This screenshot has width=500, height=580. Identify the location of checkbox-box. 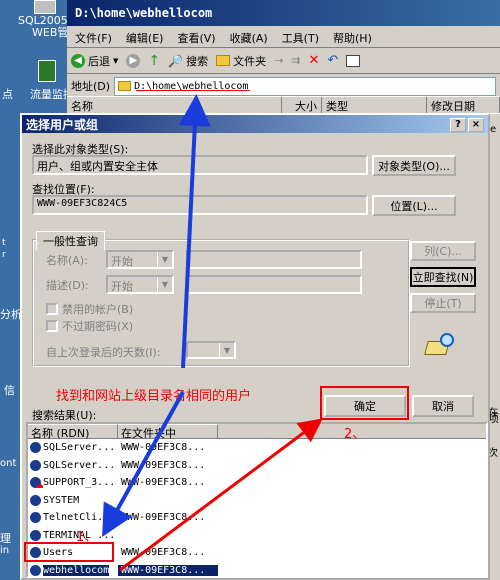
(52, 326).